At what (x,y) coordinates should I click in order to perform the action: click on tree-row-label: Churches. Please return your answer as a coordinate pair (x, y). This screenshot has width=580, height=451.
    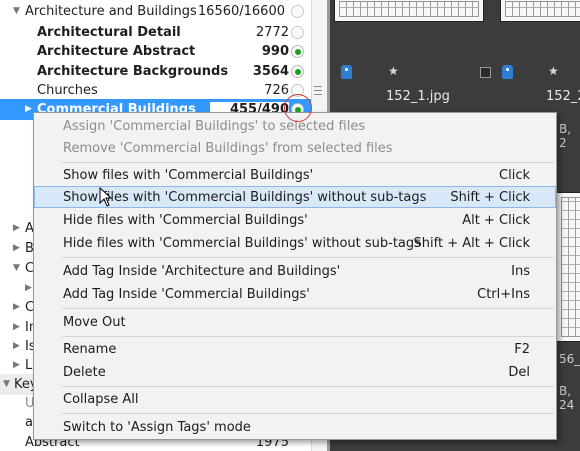
    Looking at the image, I should click on (67, 90).